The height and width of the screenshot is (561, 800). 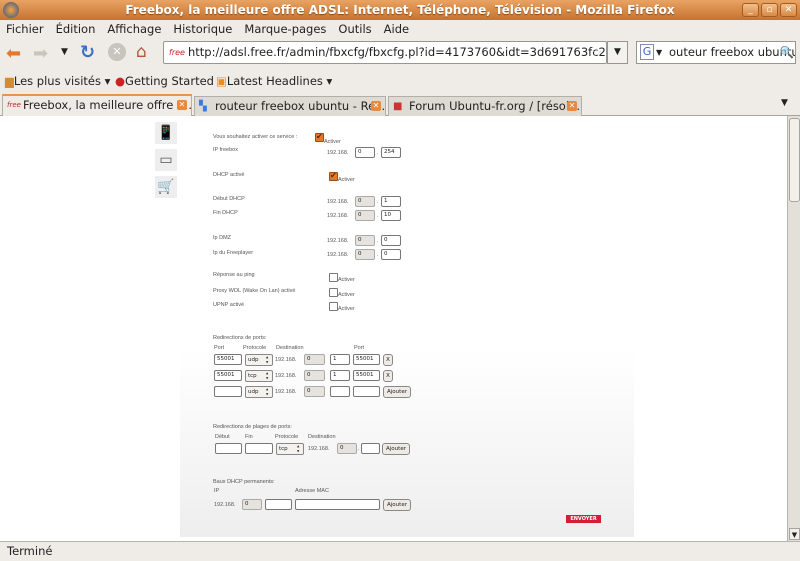 I want to click on add-port-redir-button: Ajouter, so click(x=397, y=392).